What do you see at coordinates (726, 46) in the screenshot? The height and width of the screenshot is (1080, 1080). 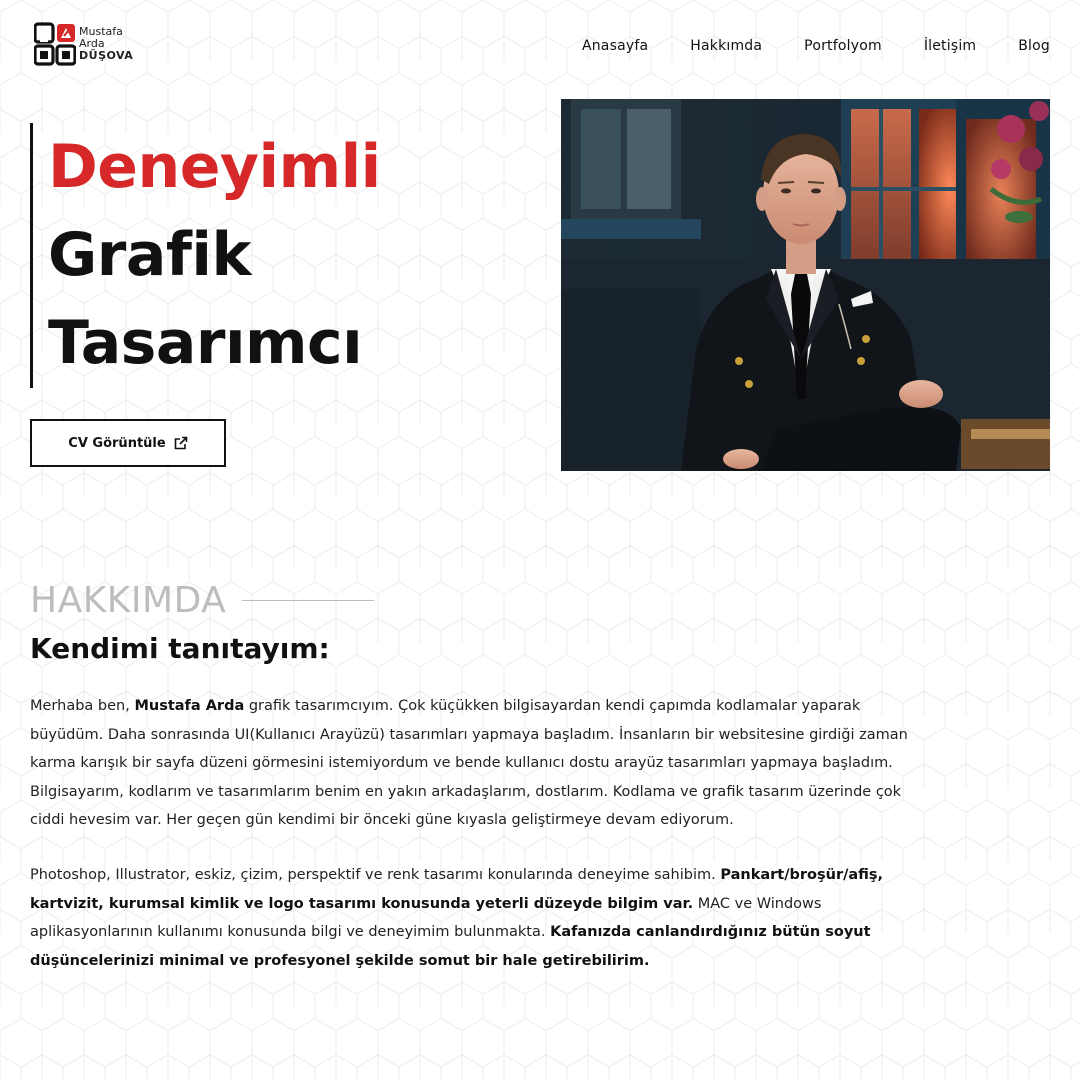 I see `nav-item-hakkimda: Hakkımda` at bounding box center [726, 46].